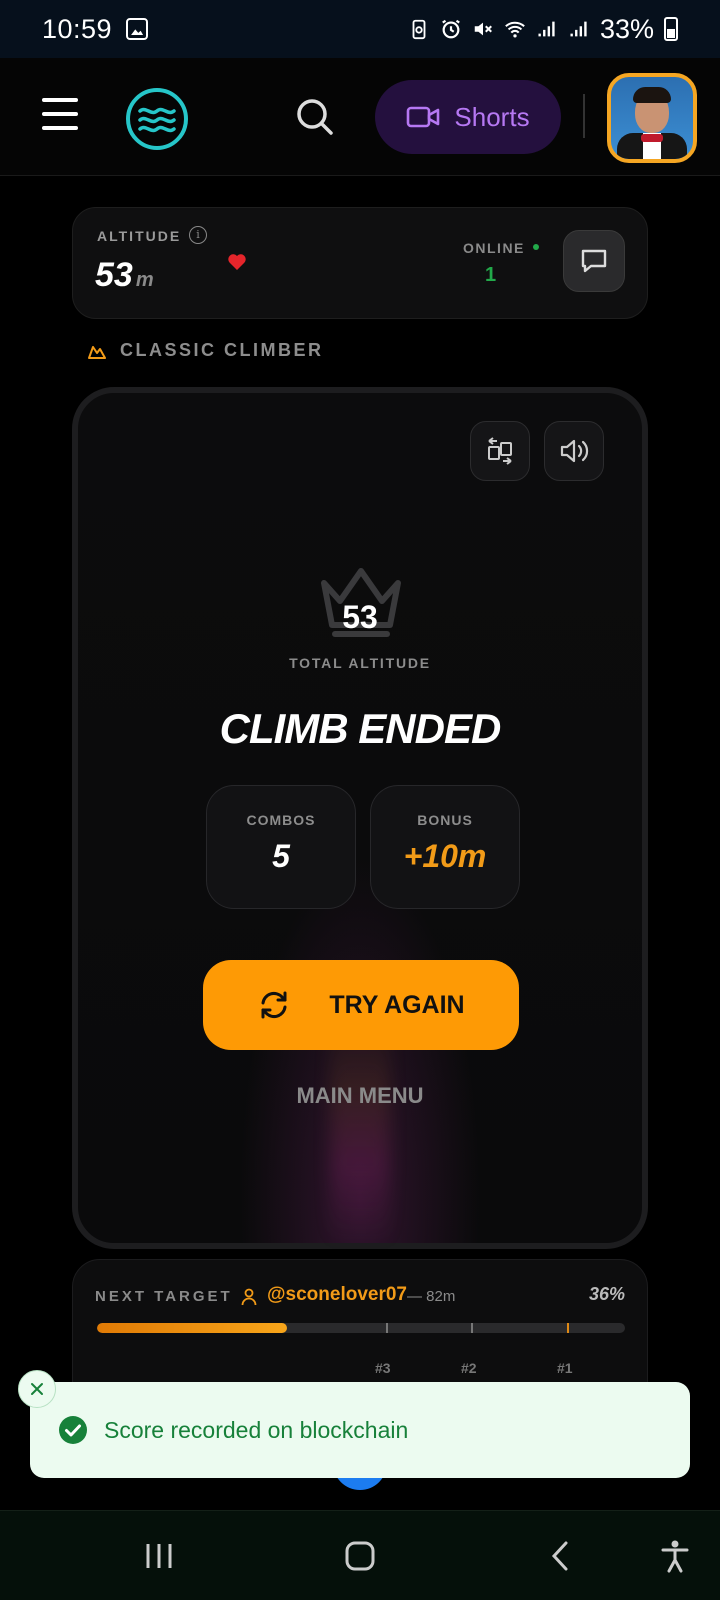  I want to click on altitude-card: ALTITUDE i 53 m ONLINE 1, so click(360, 263).